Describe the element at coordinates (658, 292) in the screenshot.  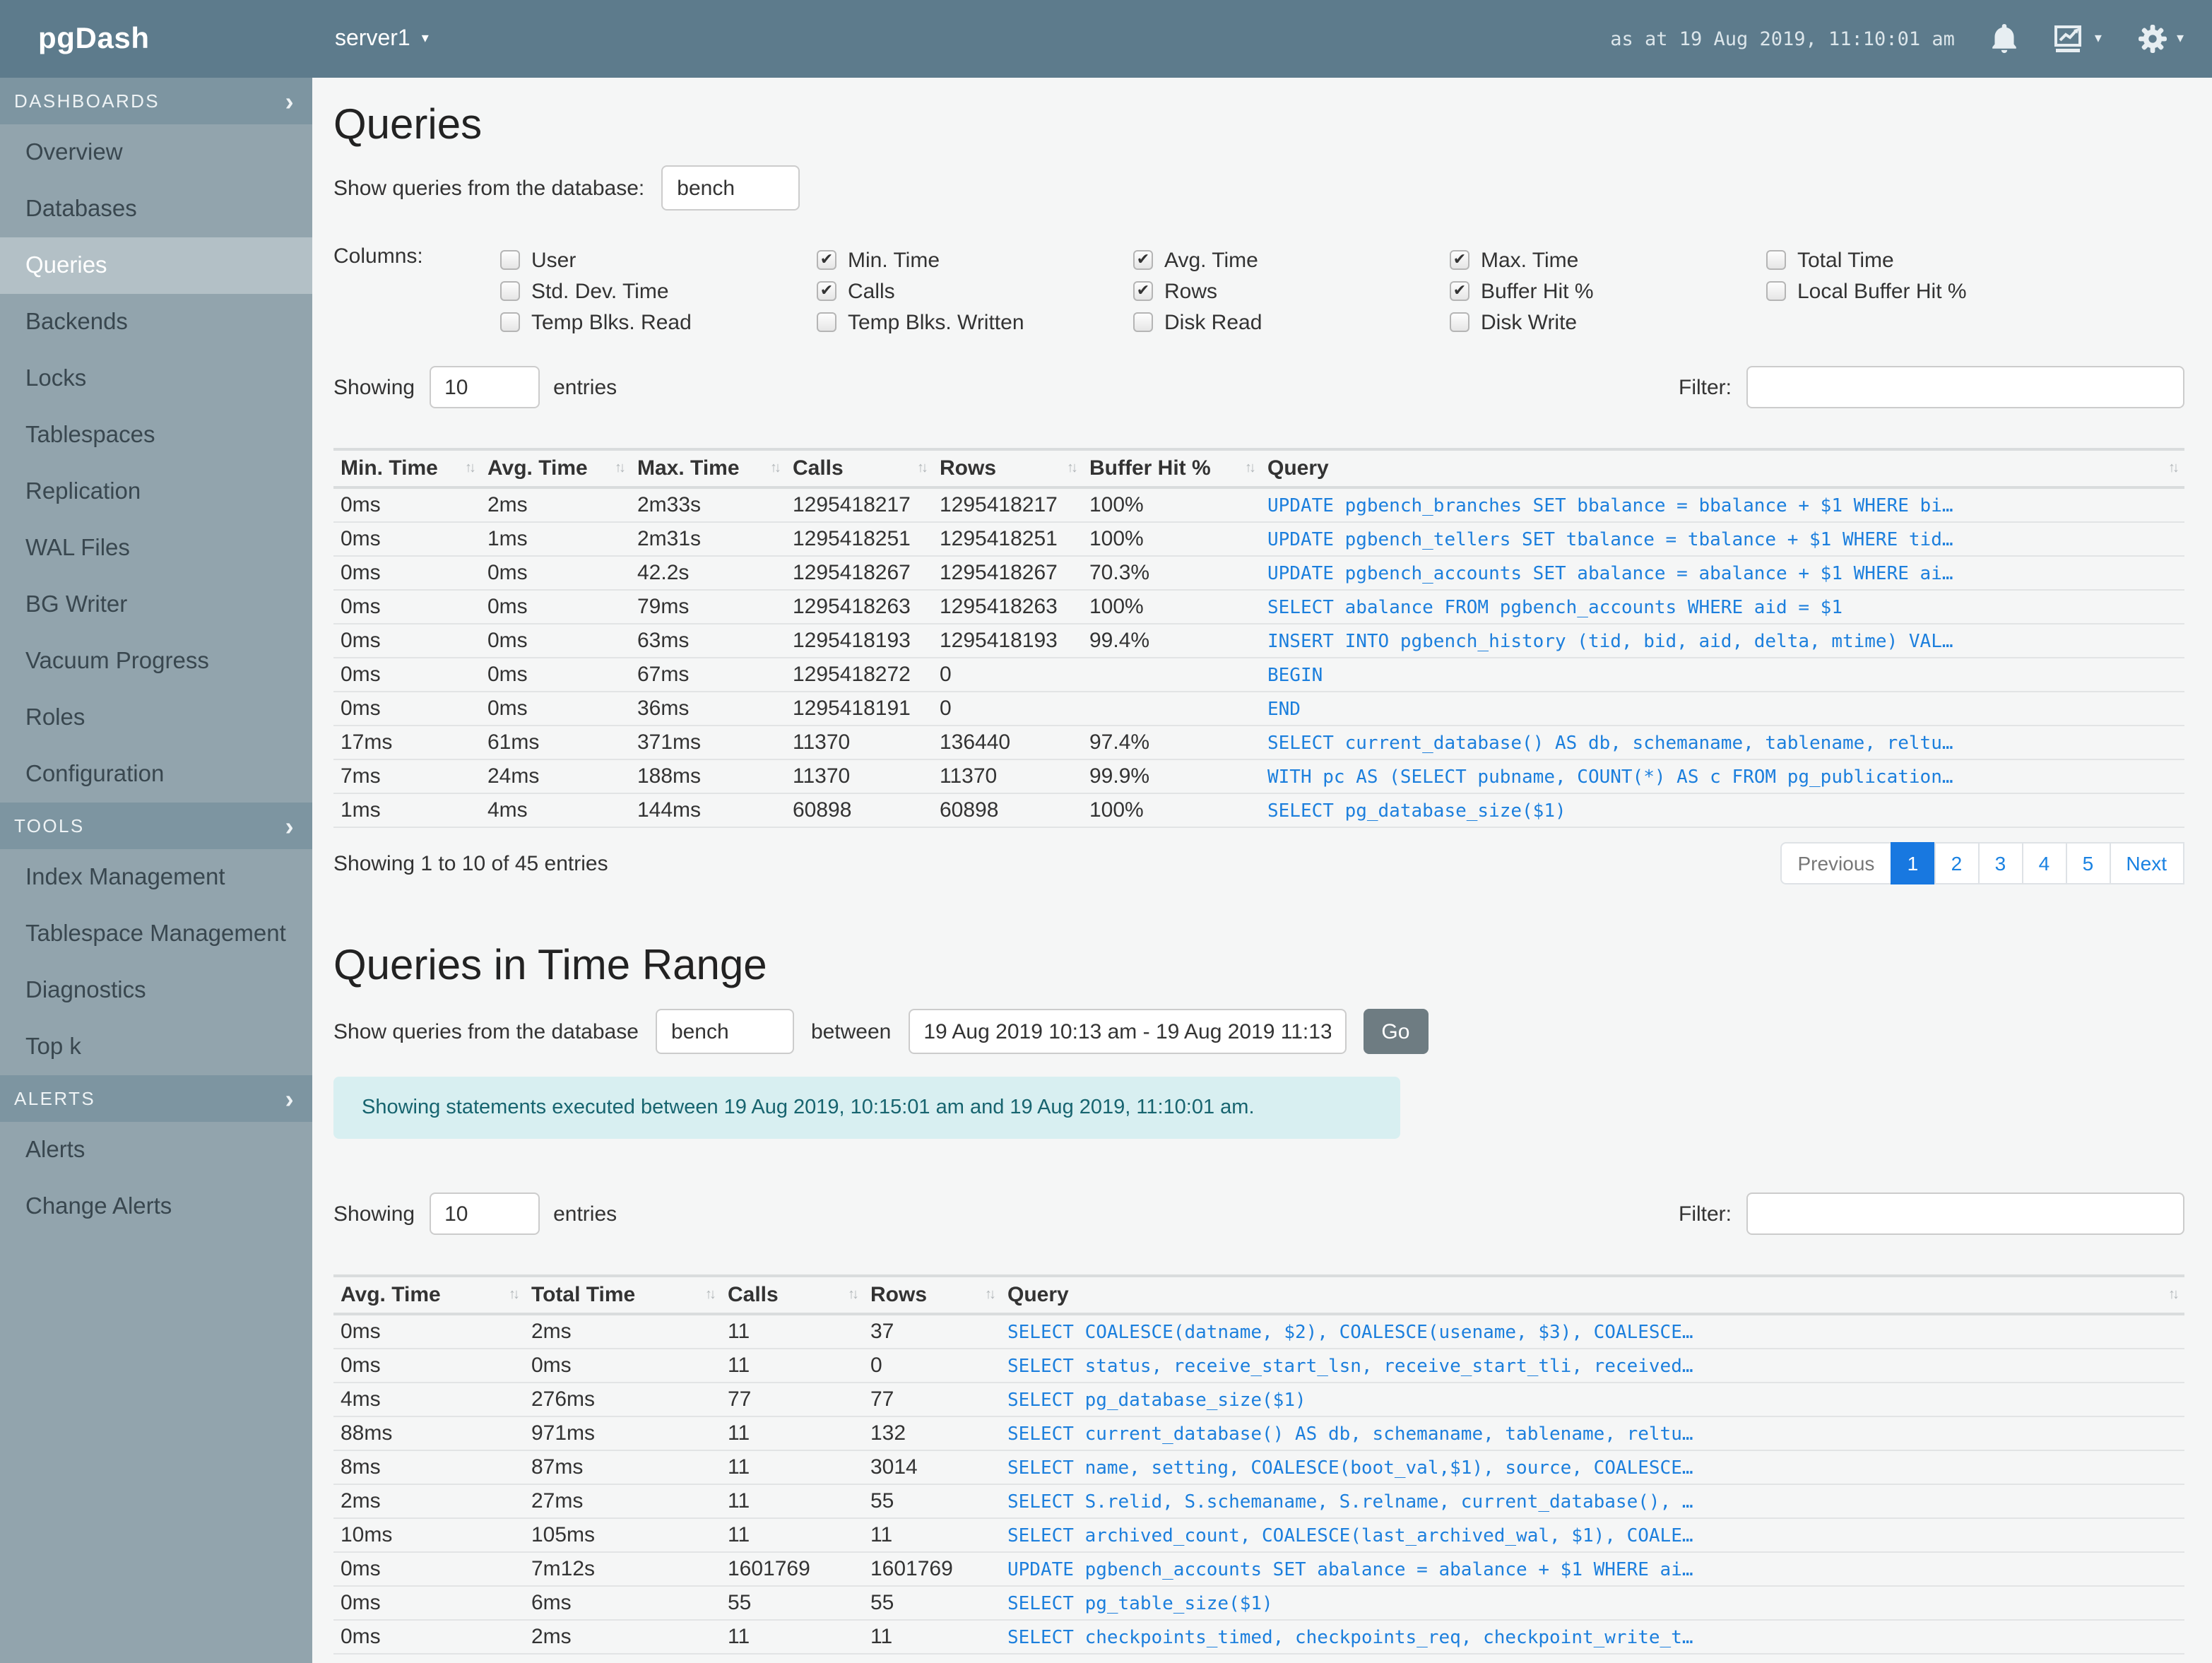
I see `column-checkbox: Std. Dev. Time` at that location.